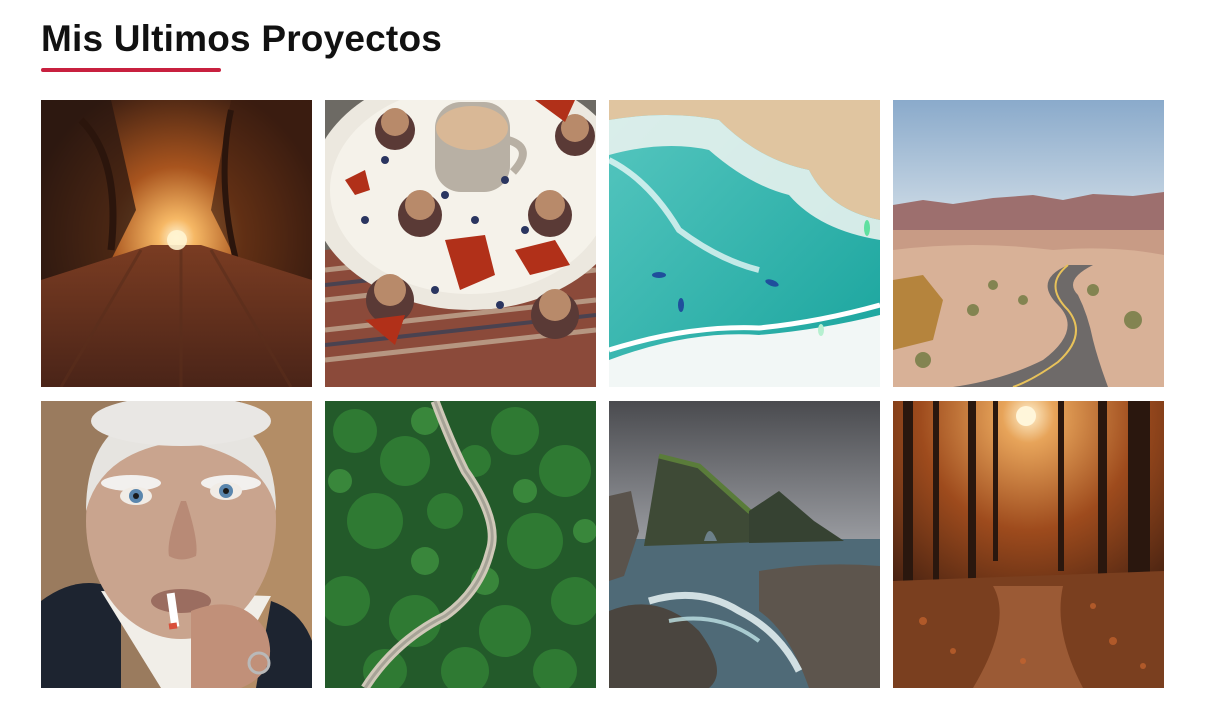 The width and height of the screenshot is (1223, 718). I want to click on project-image-aerial-sea, so click(744, 243).